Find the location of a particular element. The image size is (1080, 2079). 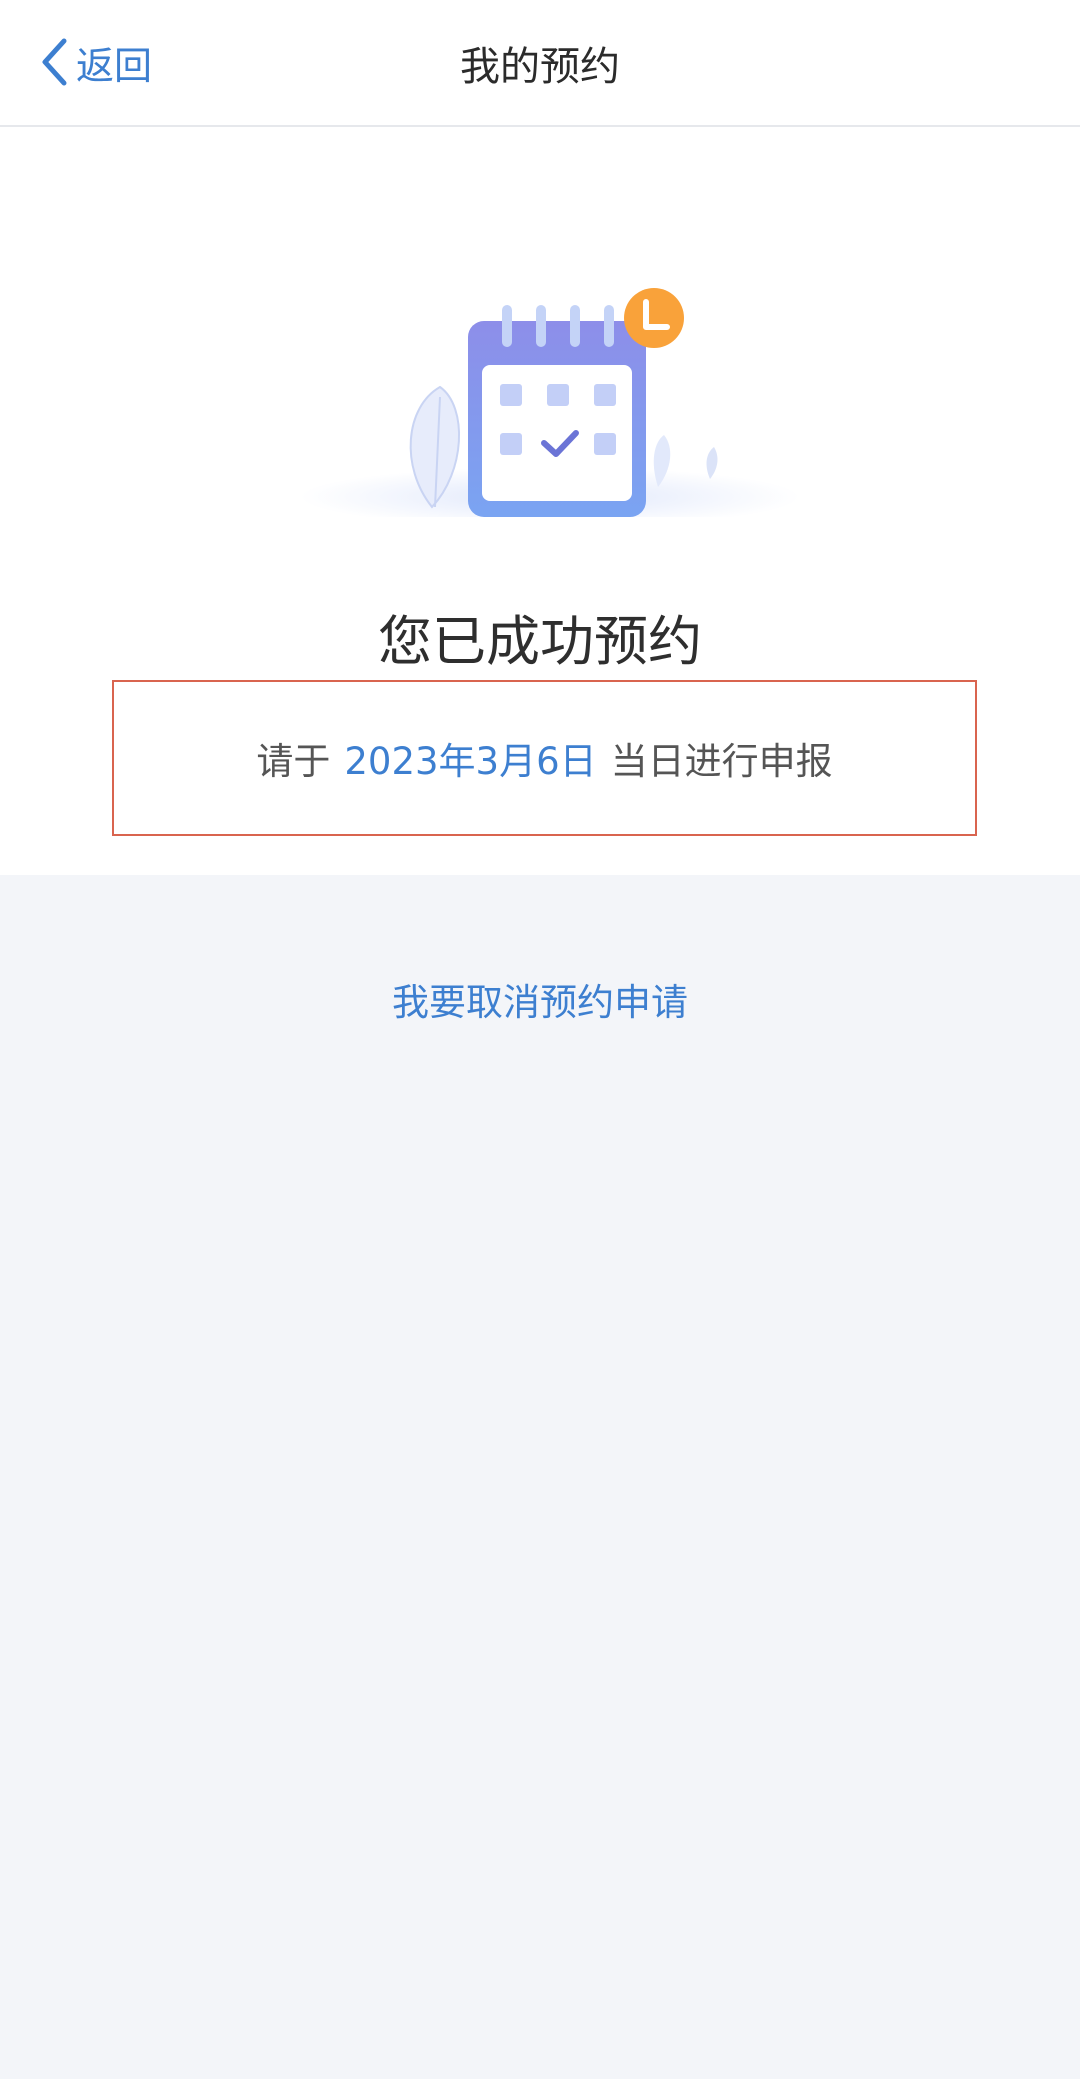

page-title: 我的预约 is located at coordinates (540, 67).